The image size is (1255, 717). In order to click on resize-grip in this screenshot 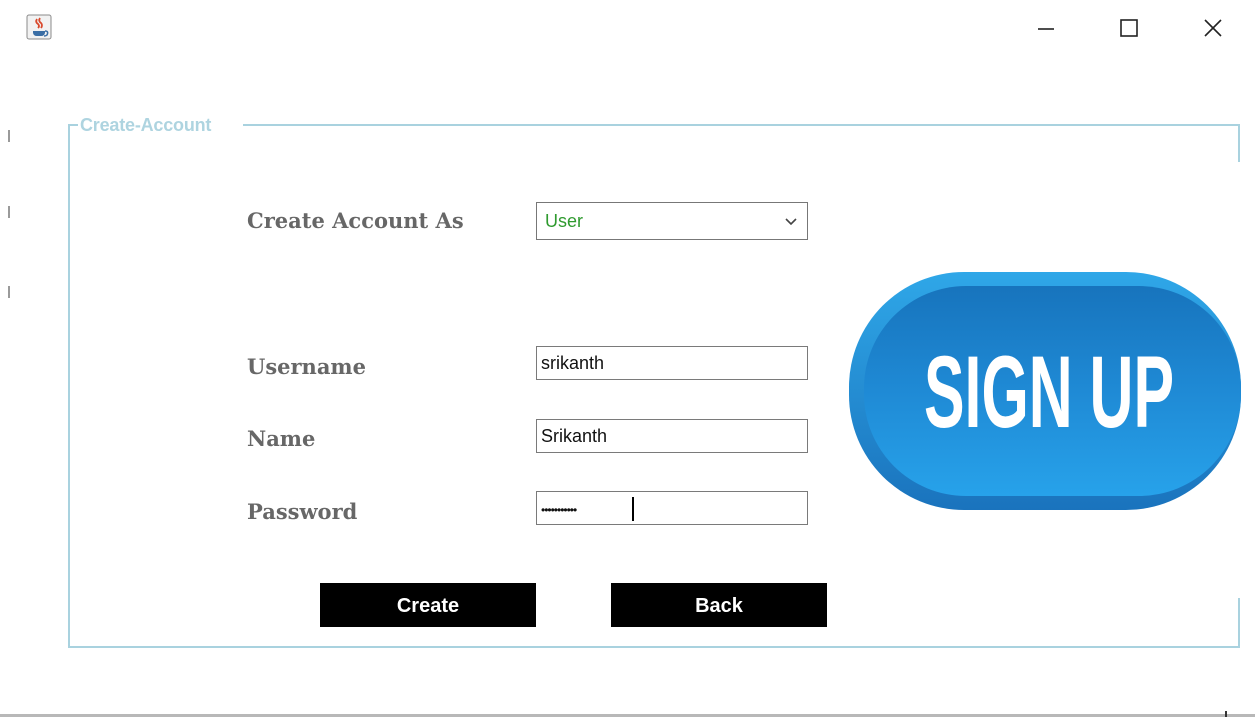, I will do `click(1226, 714)`.